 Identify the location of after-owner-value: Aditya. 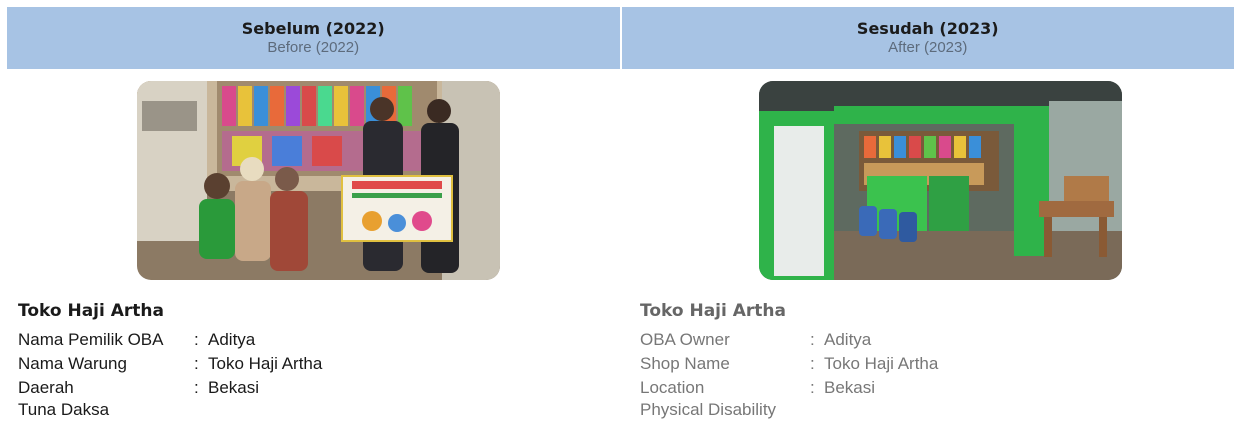
(848, 339).